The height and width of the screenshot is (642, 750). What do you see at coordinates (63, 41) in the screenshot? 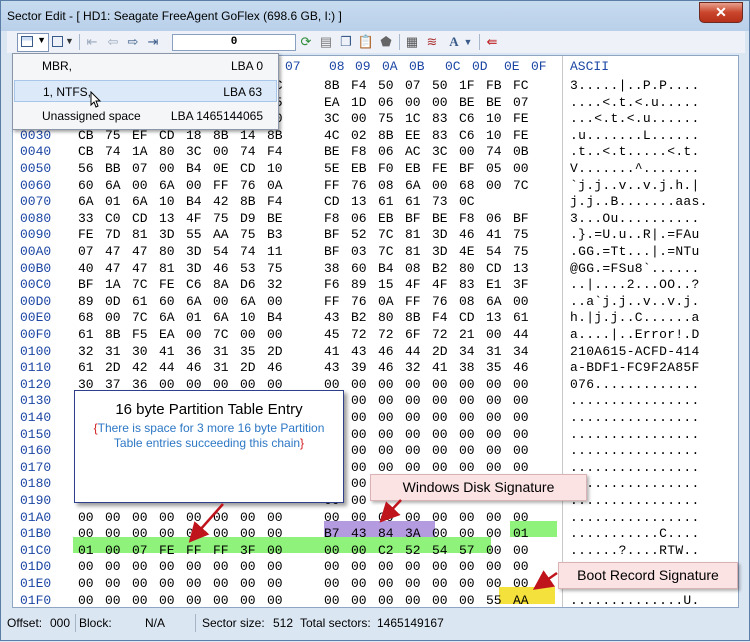
I see `view-dropdown-button: ▼` at bounding box center [63, 41].